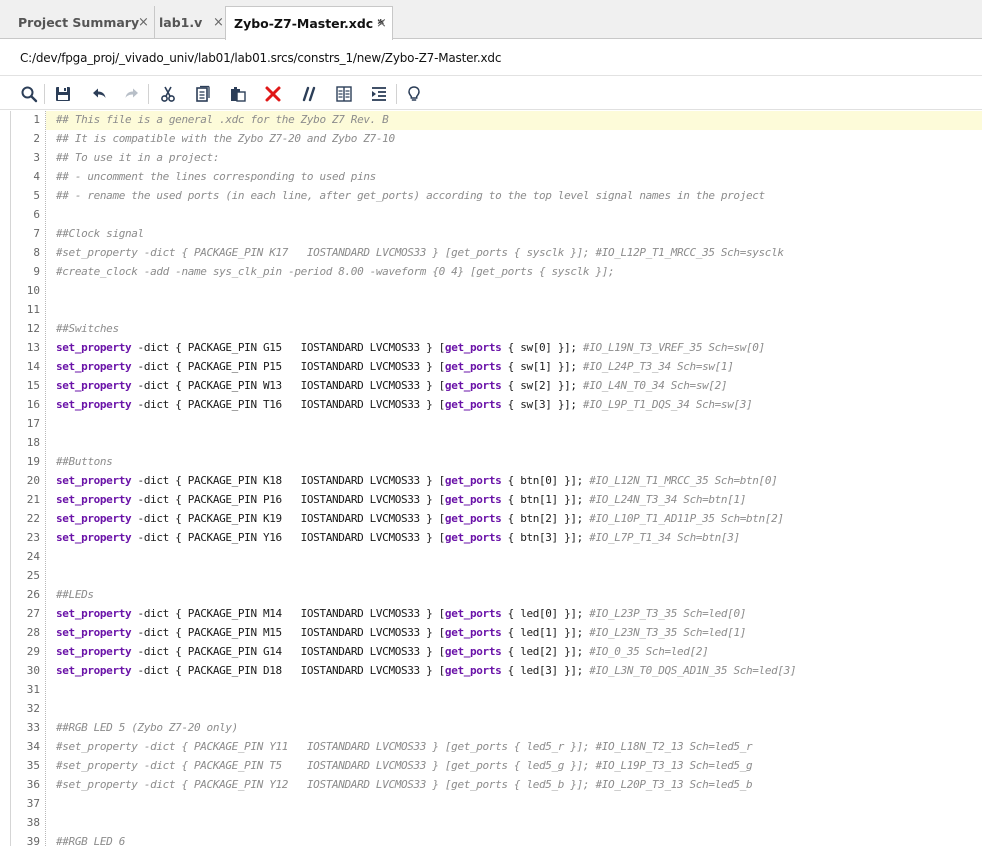  What do you see at coordinates (33, 537) in the screenshot?
I see `line-number: 23` at bounding box center [33, 537].